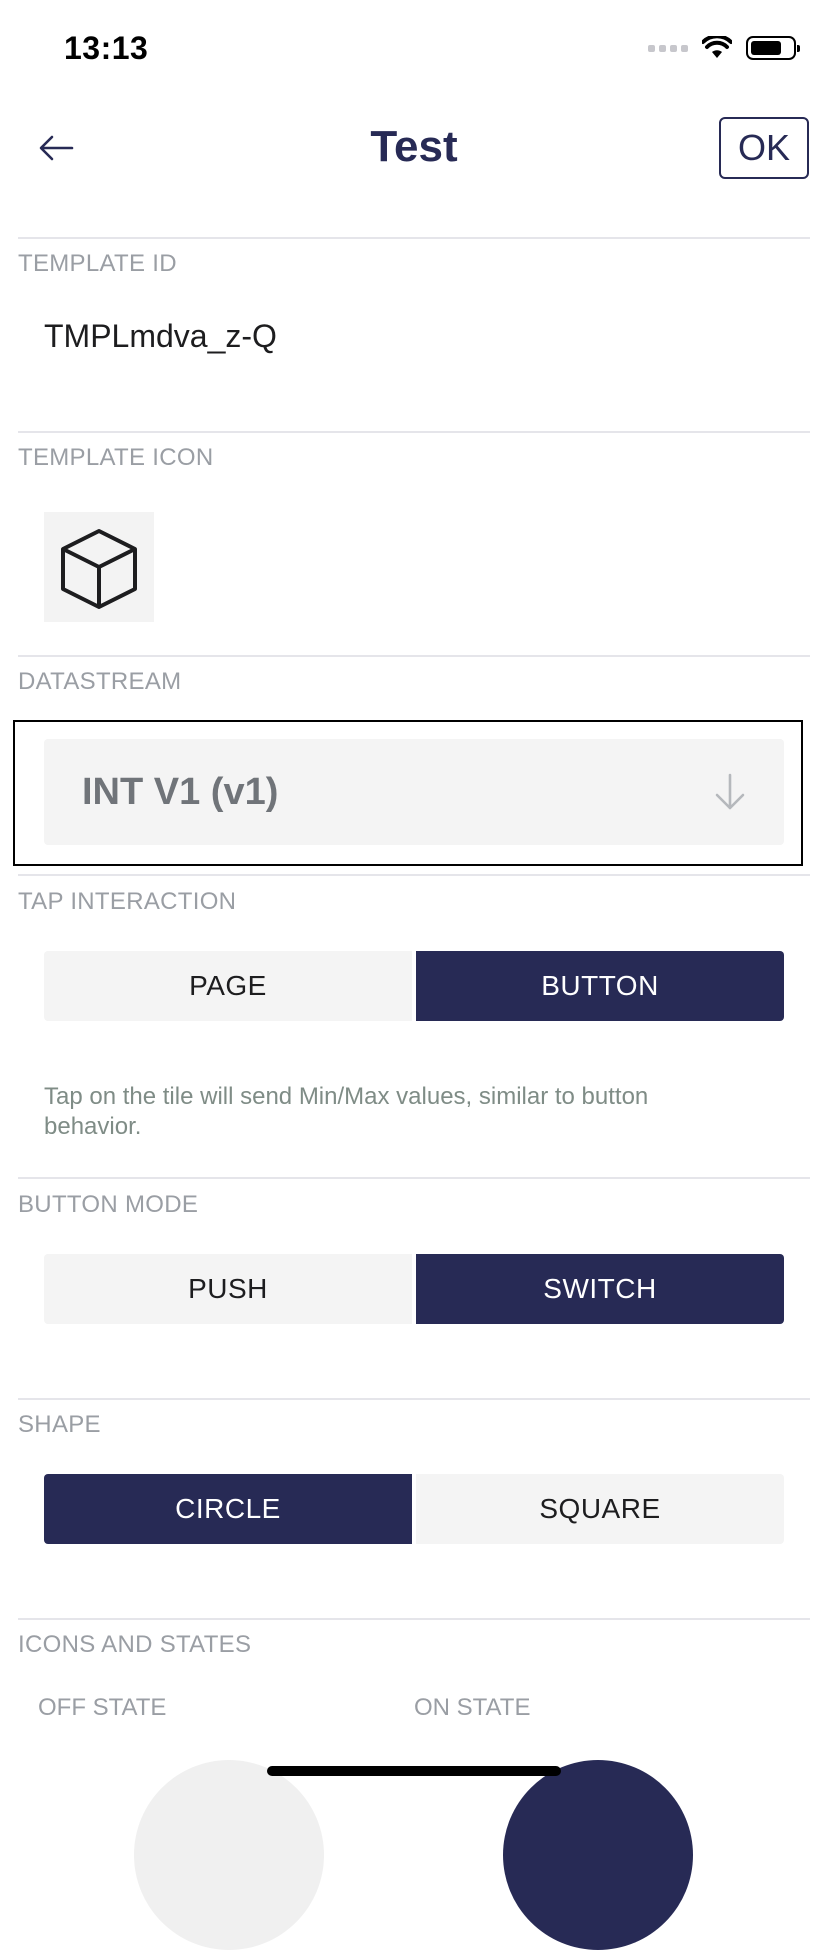  I want to click on shape-segmented-control: CIRCLE SQUARE, so click(414, 1509).